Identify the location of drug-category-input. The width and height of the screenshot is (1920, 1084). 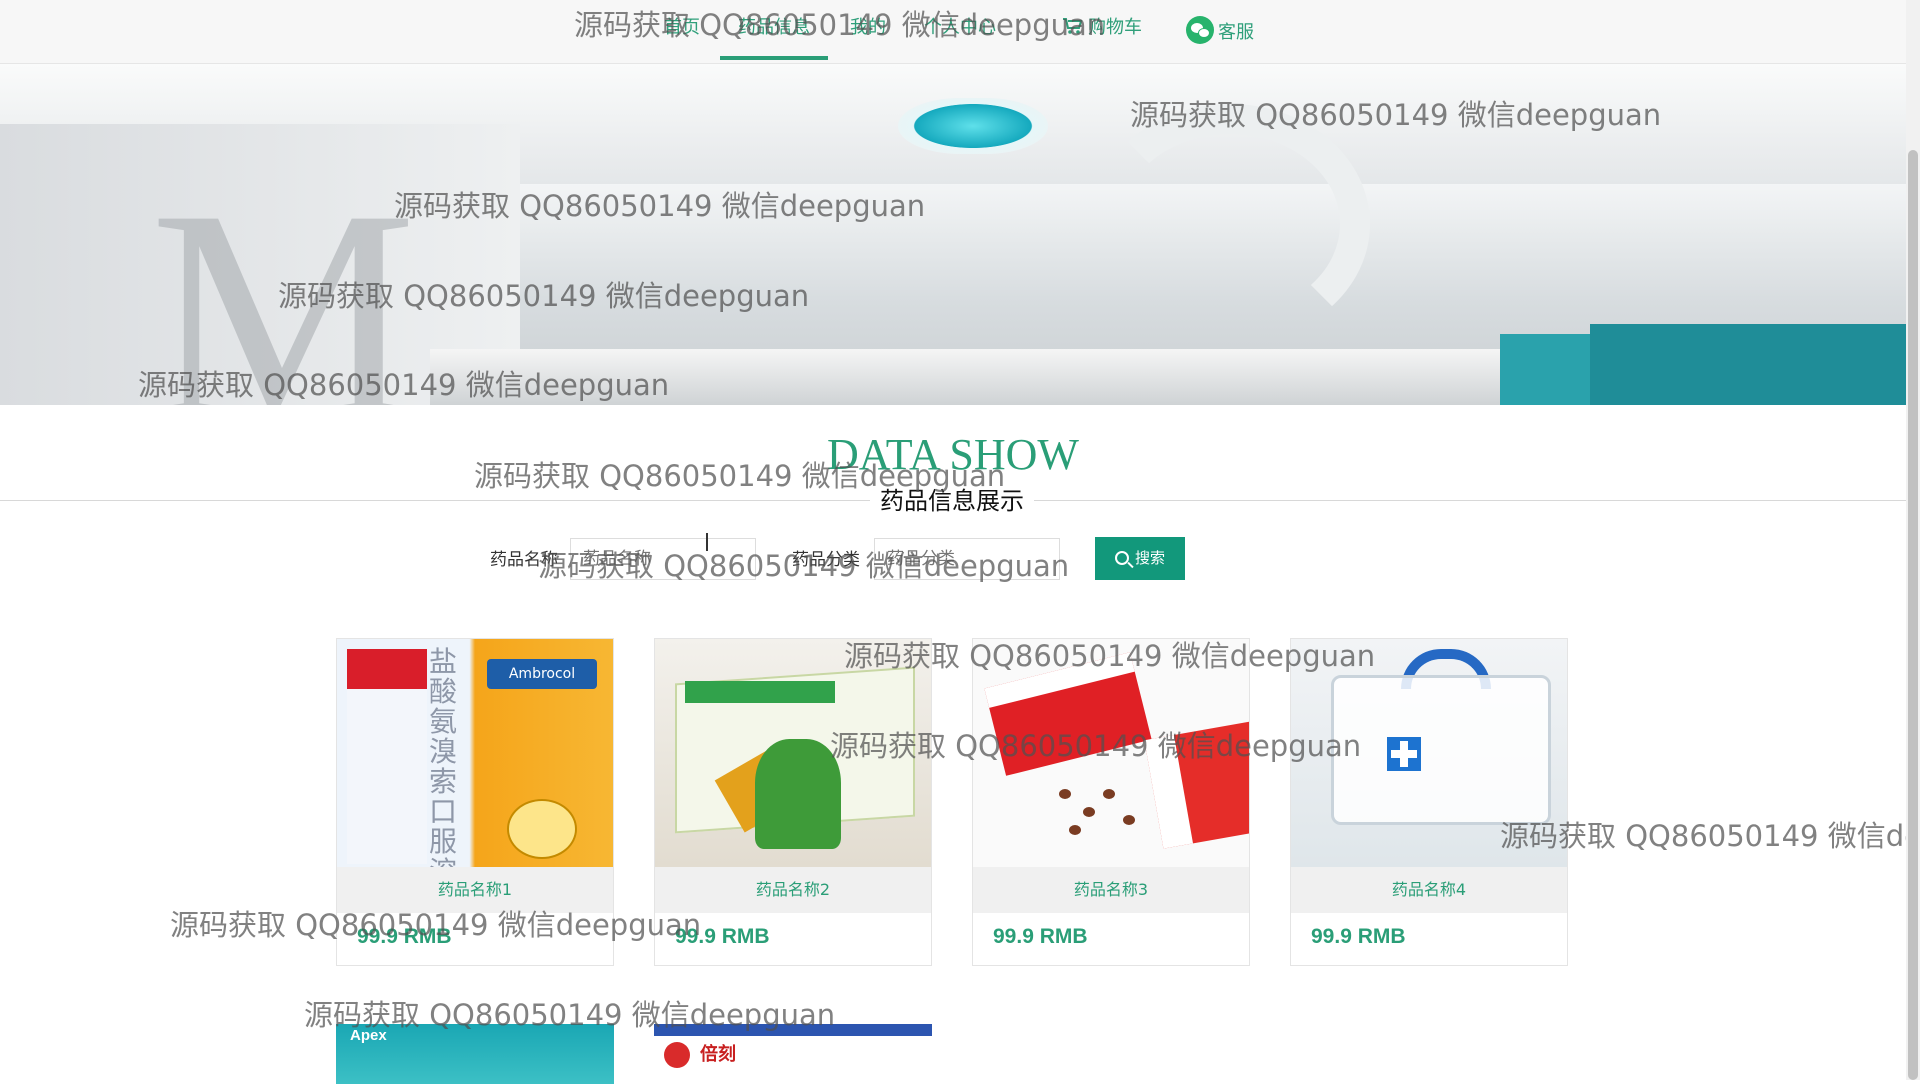
(967, 559).